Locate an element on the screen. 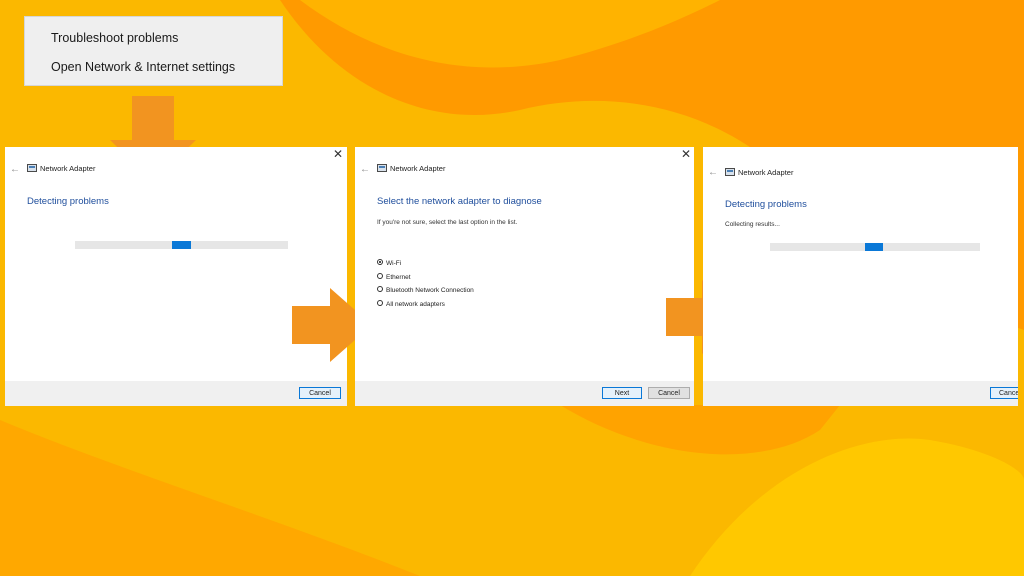  radio-label: Wi-Fi is located at coordinates (394, 263).